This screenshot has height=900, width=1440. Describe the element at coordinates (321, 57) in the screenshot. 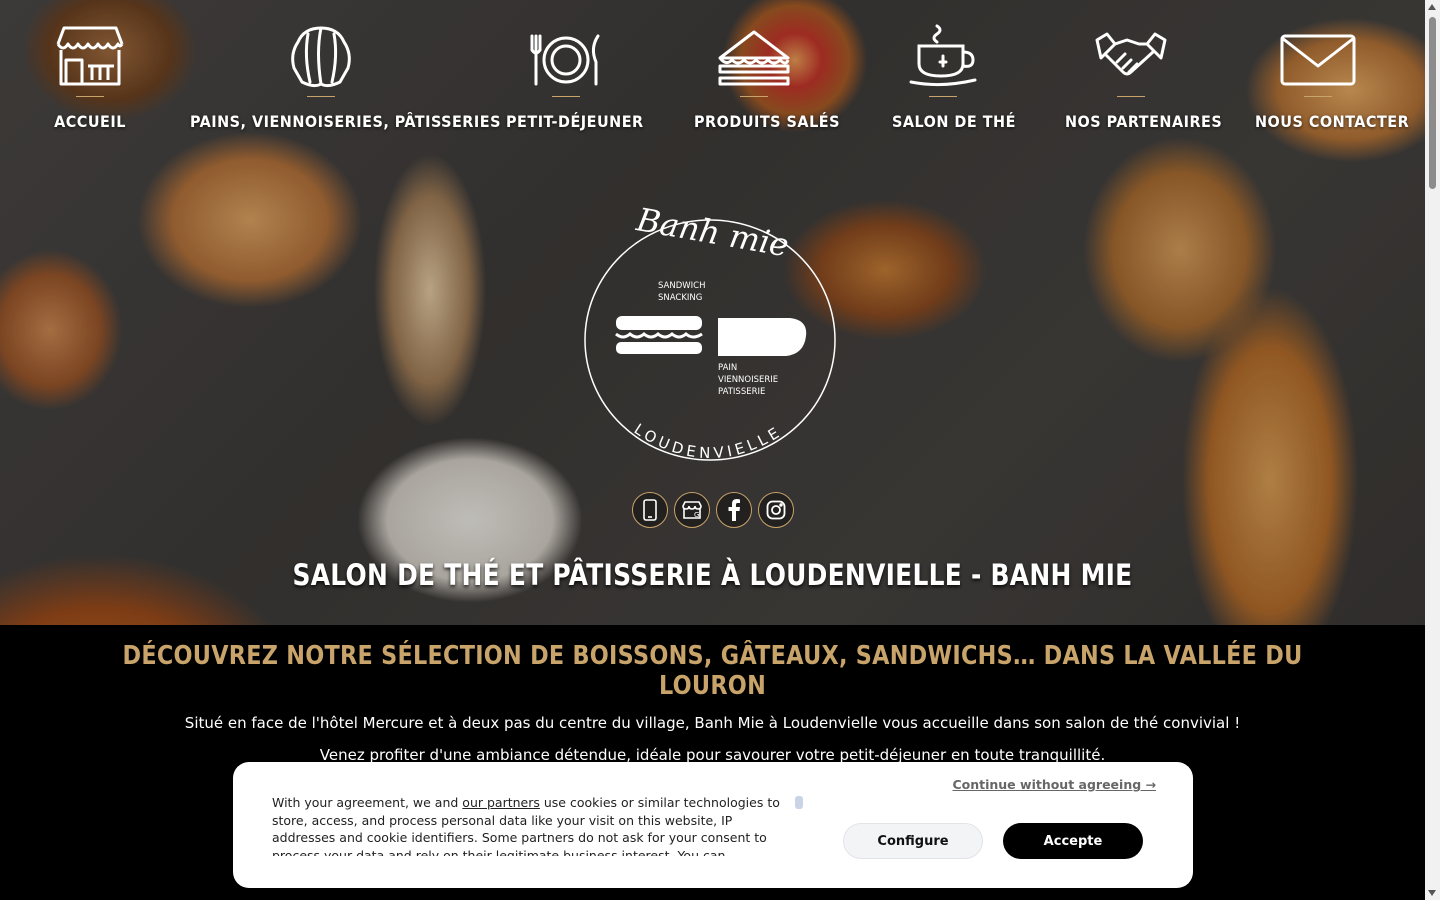

I see `croissant-icon` at that location.